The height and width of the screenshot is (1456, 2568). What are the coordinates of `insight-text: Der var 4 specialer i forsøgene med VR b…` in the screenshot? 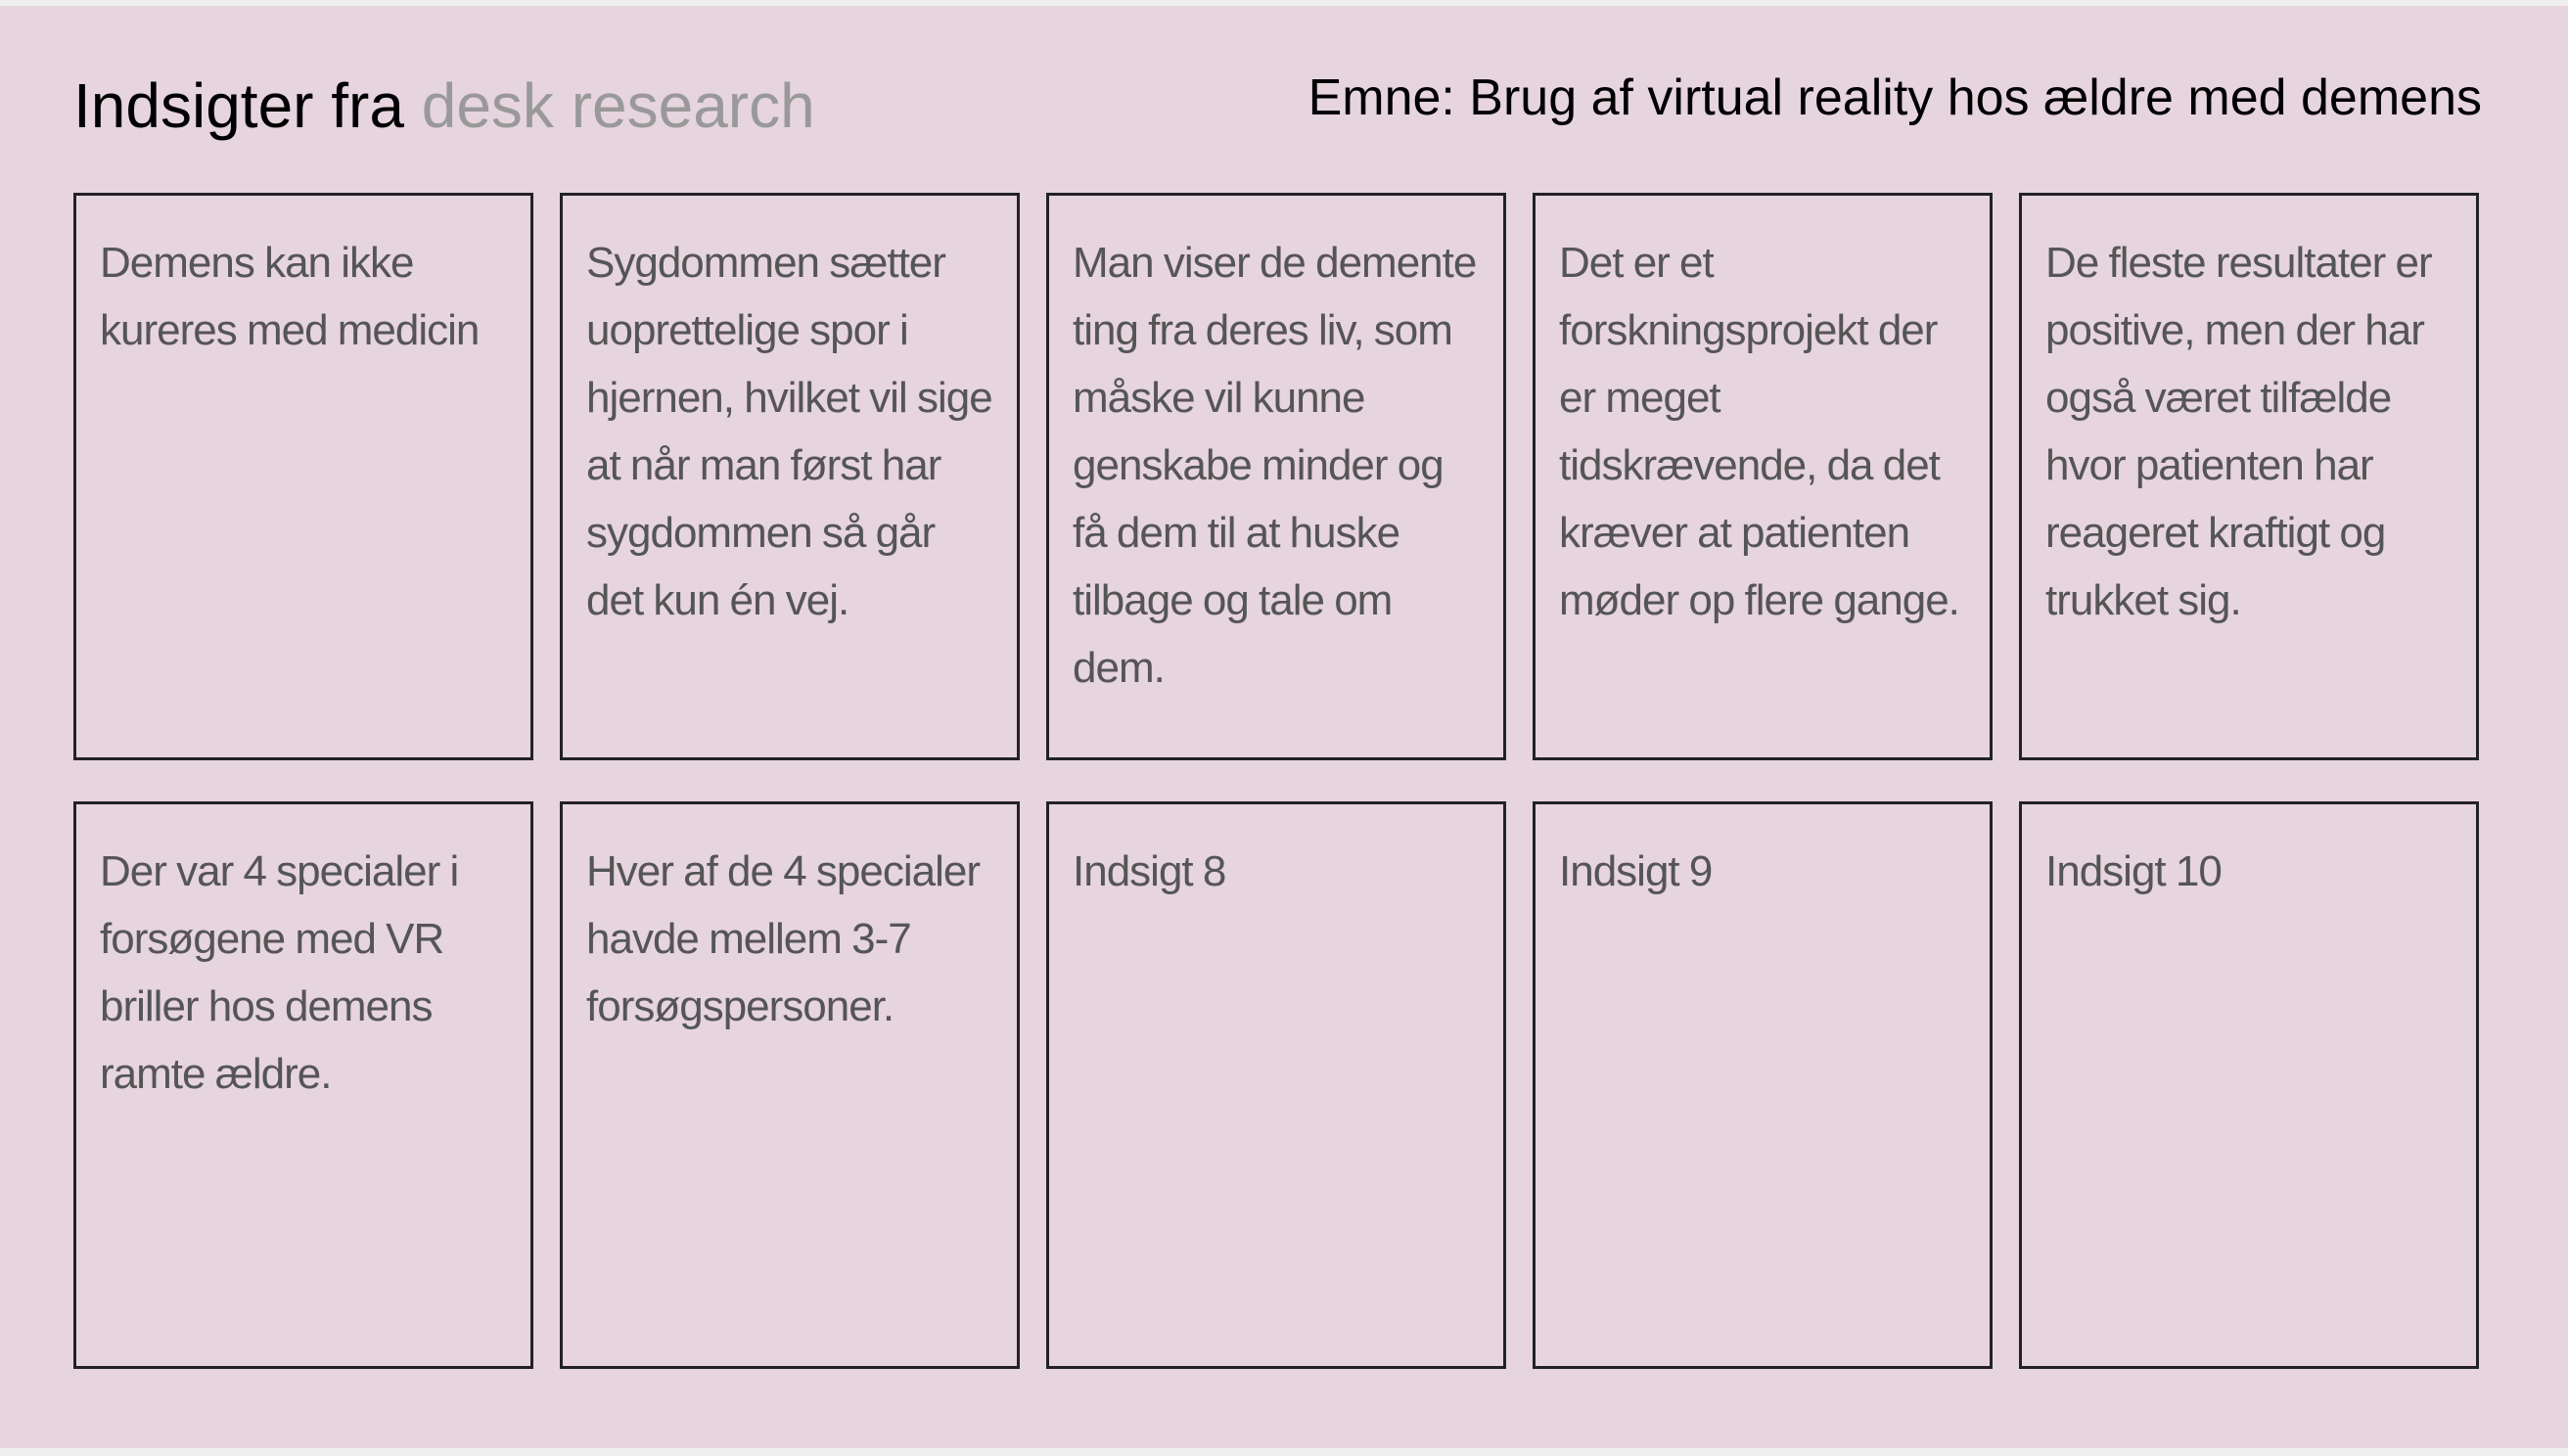 It's located at (279, 972).